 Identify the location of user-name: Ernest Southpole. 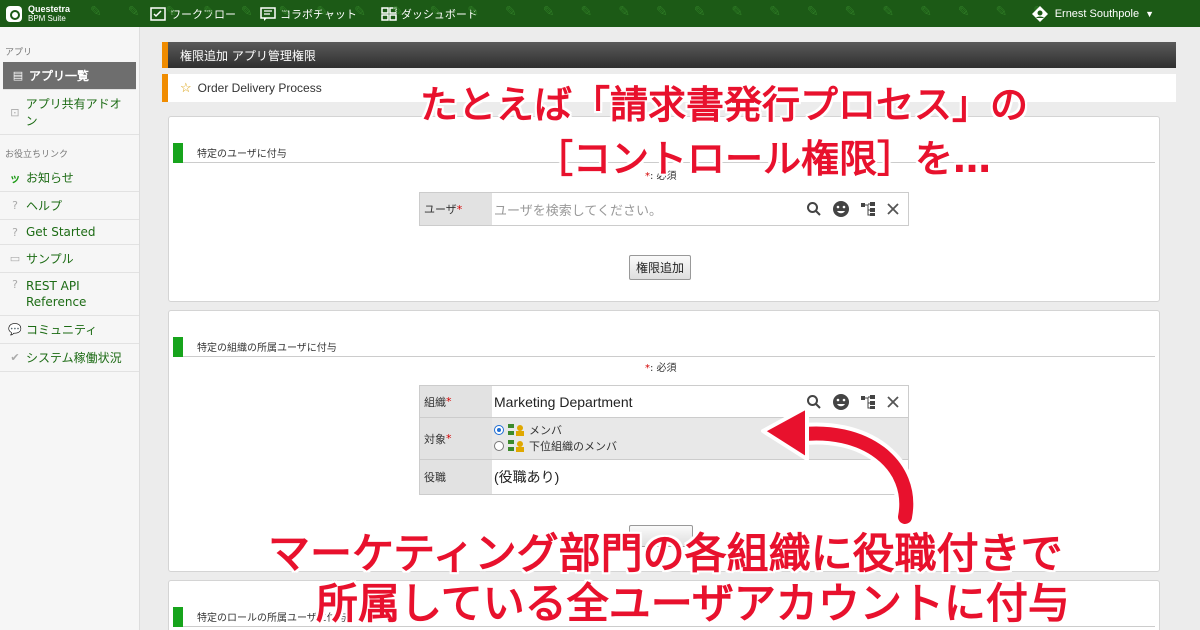
(1097, 13).